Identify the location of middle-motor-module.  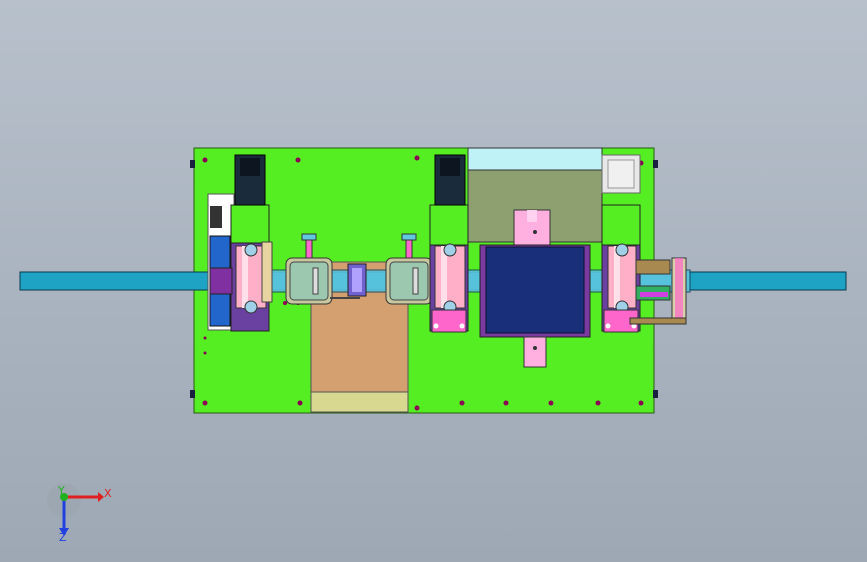
(449, 243).